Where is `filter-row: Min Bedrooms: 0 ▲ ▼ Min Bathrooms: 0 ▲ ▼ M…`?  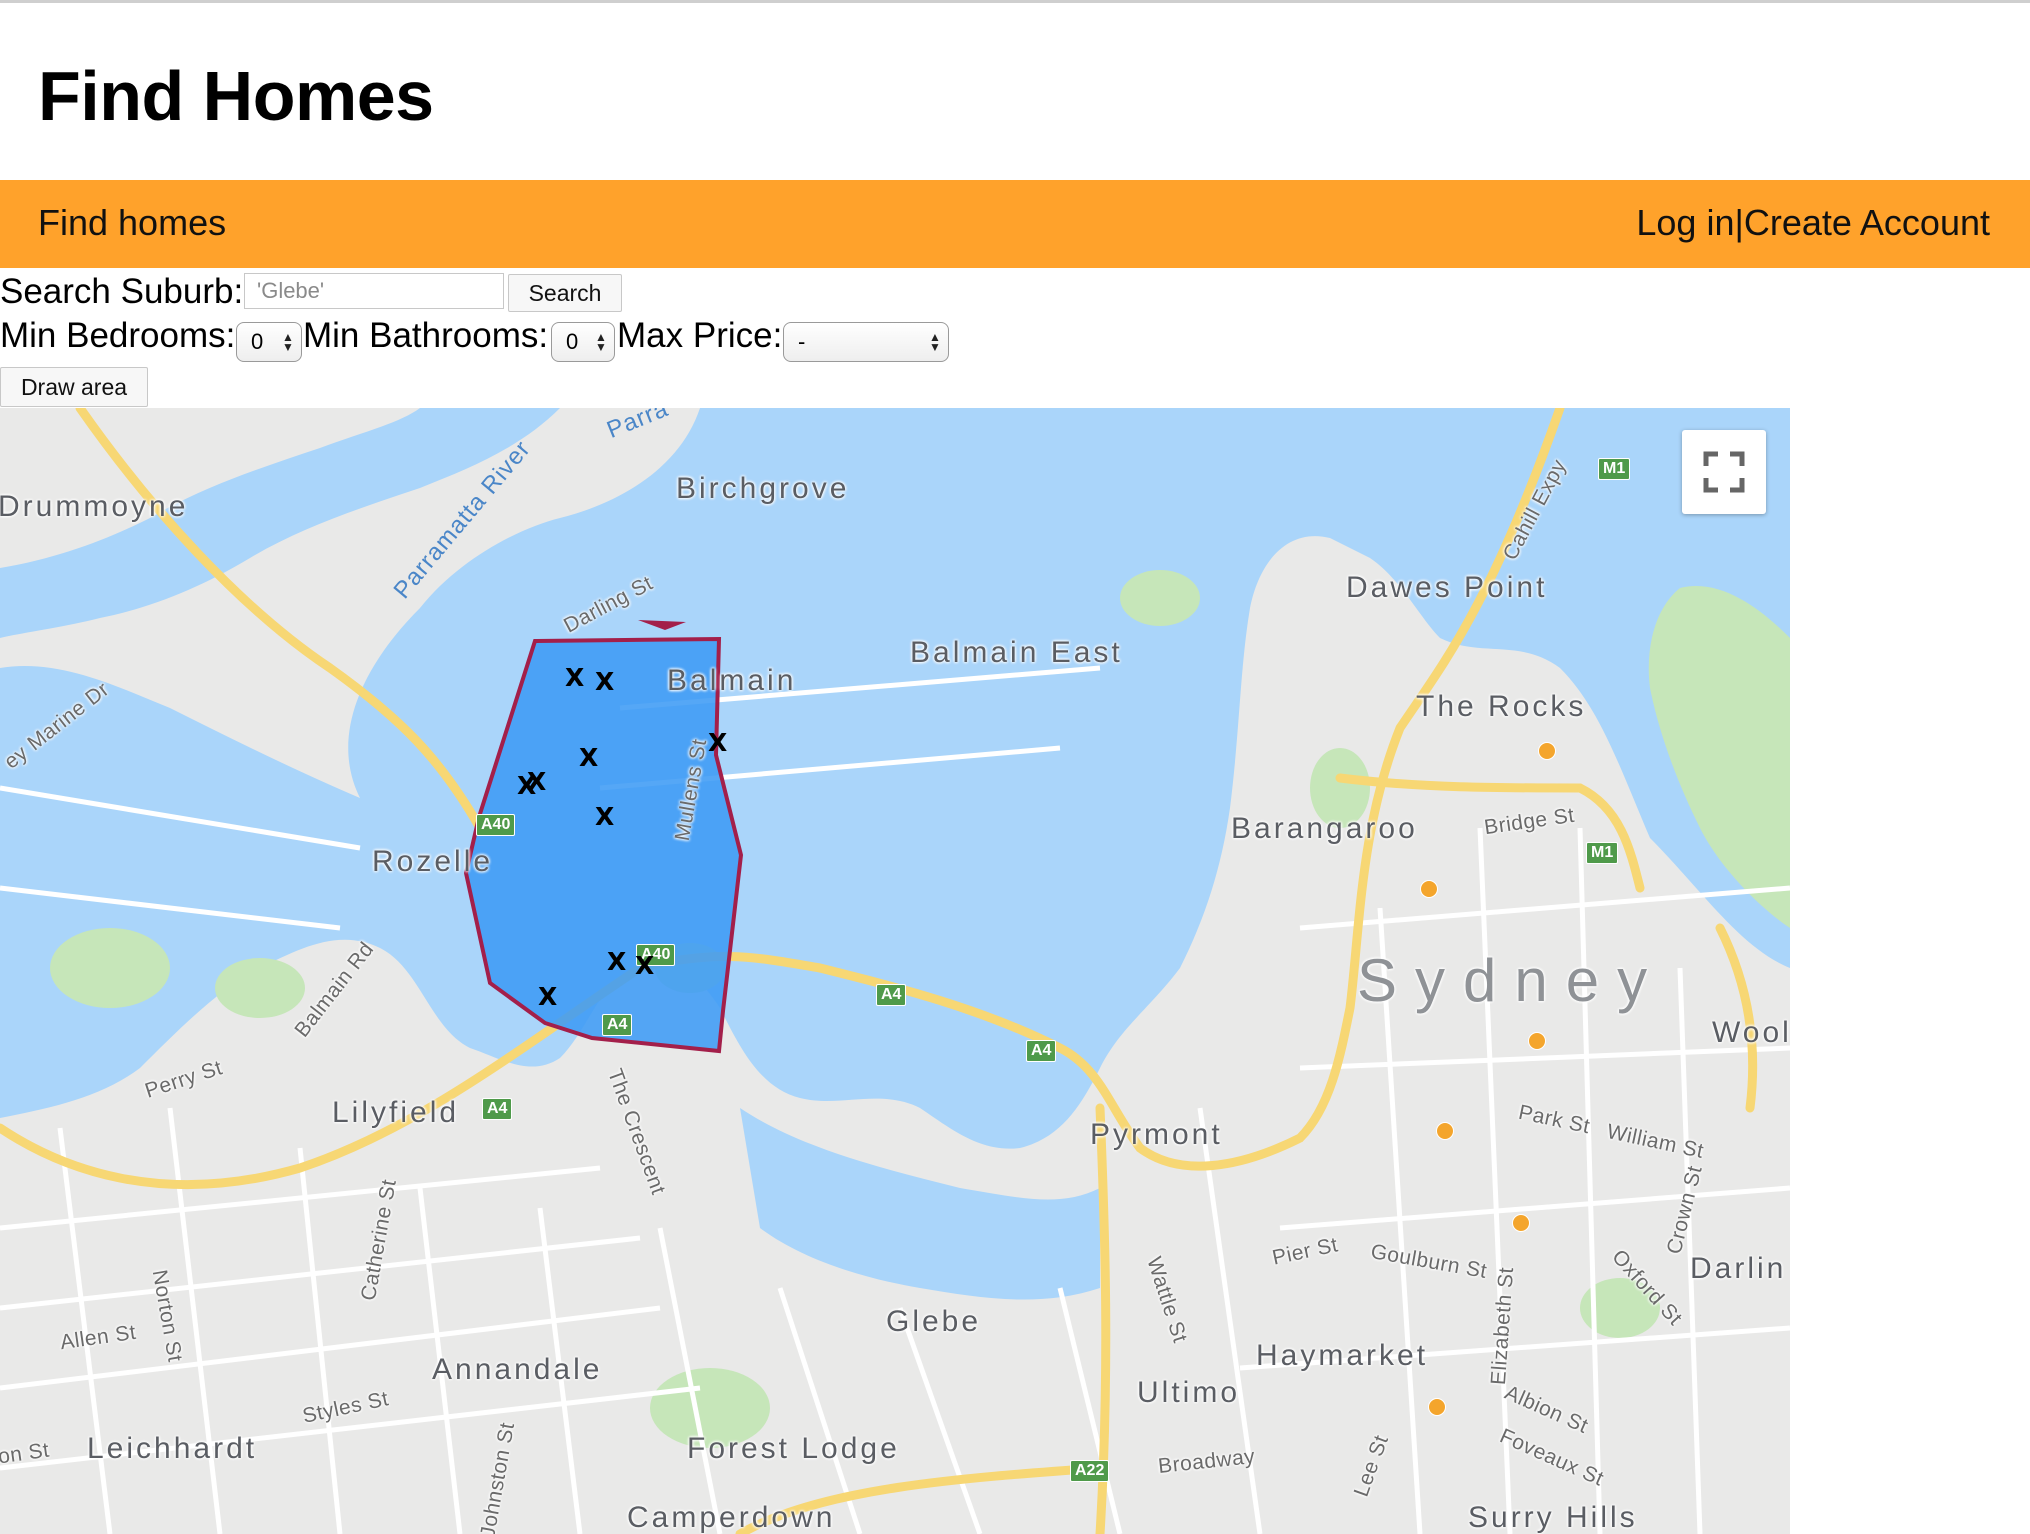
filter-row: Min Bedrooms: 0 ▲ ▼ Min Bathrooms: 0 ▲ ▼ M… is located at coordinates (500, 339).